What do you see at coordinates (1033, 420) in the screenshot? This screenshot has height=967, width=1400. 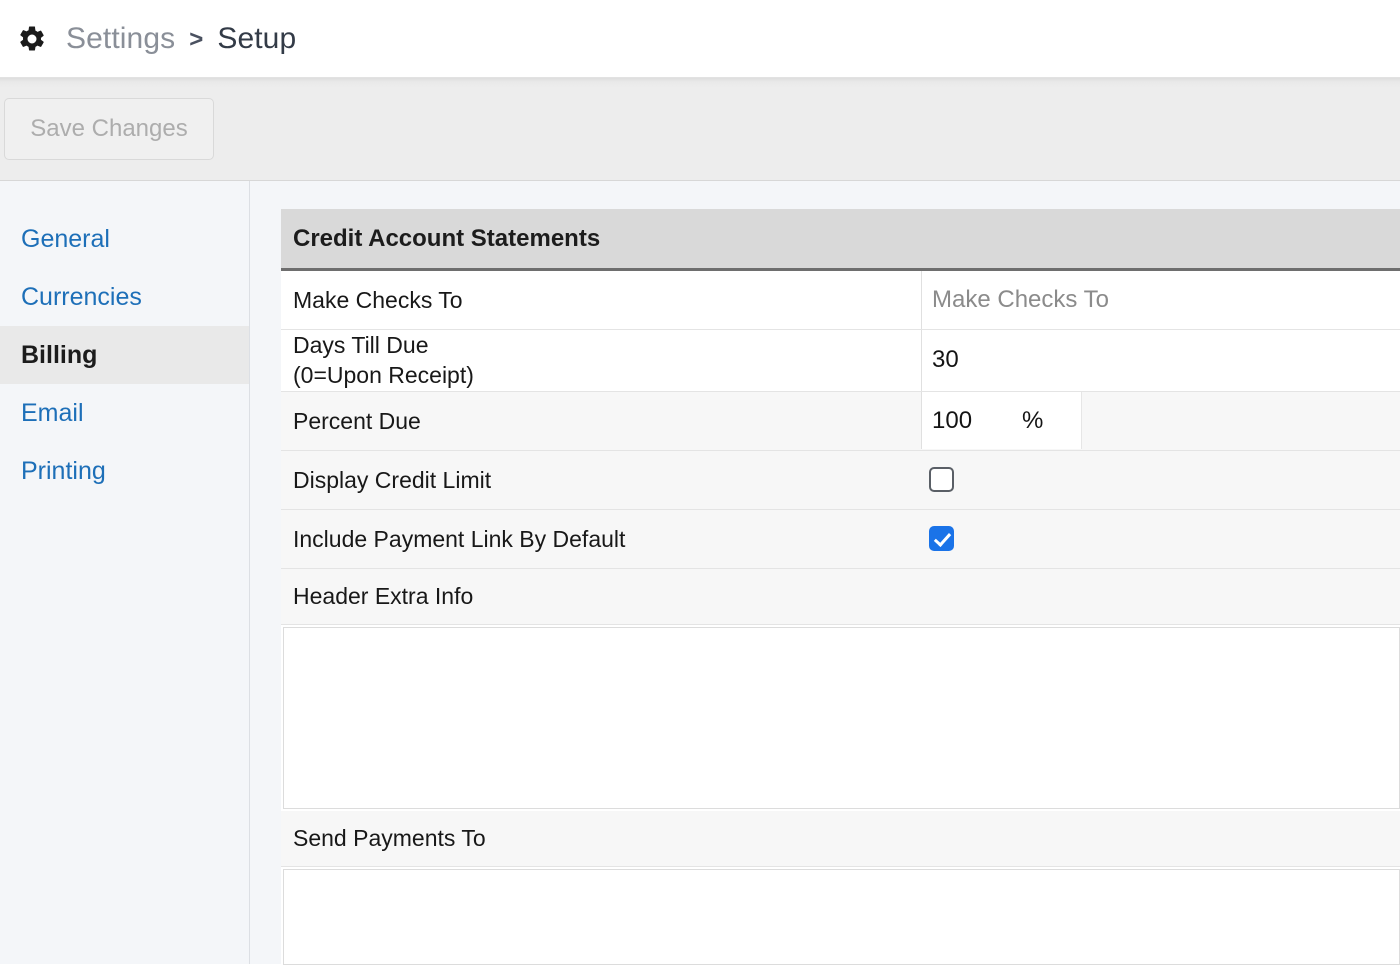 I see `percent-sign-label: %` at bounding box center [1033, 420].